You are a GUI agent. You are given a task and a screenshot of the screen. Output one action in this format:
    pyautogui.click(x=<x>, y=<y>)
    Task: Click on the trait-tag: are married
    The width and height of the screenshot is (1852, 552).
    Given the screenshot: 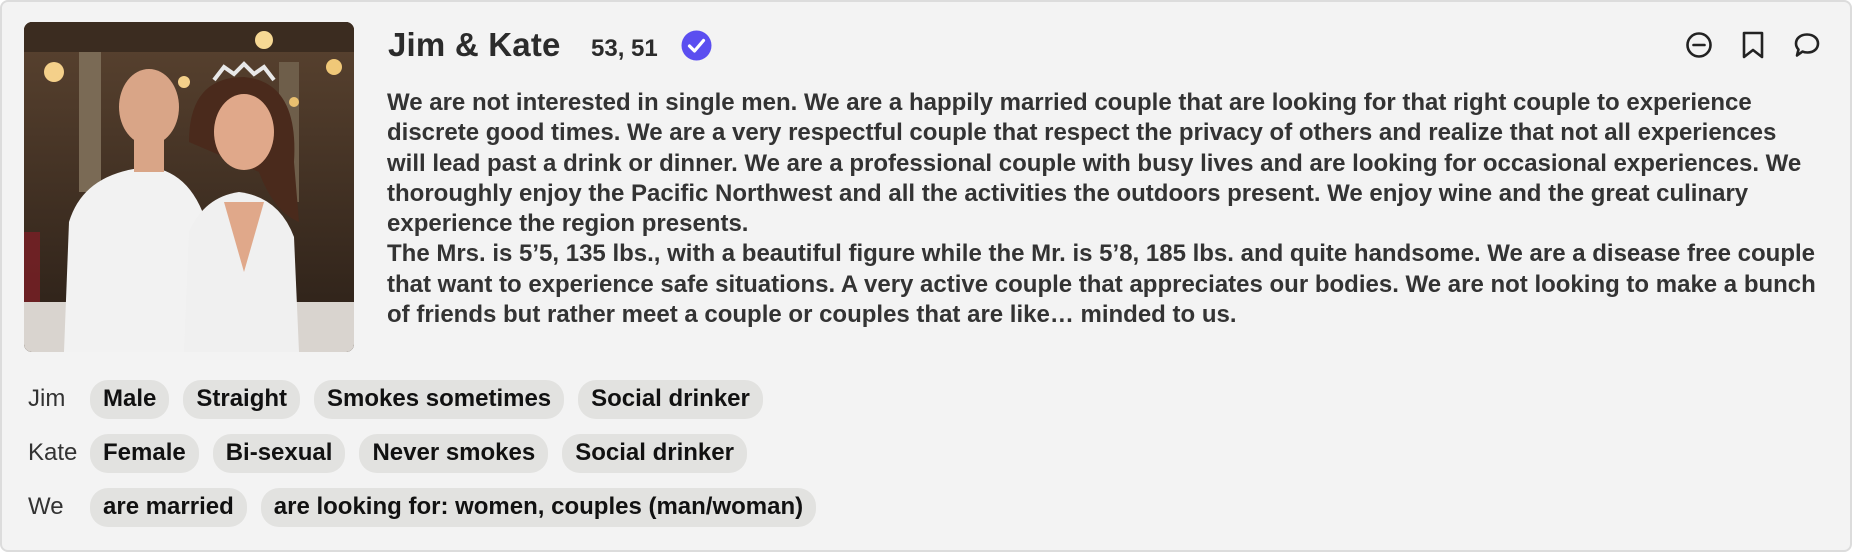 What is the action you would take?
    pyautogui.click(x=168, y=507)
    